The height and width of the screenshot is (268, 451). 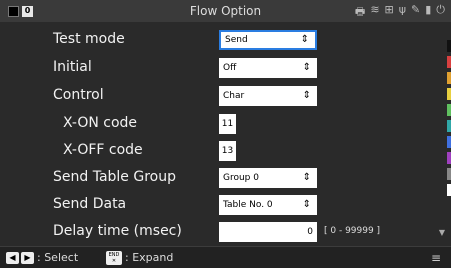 I want to click on send-data-value: Table No. 0, so click(x=248, y=205).